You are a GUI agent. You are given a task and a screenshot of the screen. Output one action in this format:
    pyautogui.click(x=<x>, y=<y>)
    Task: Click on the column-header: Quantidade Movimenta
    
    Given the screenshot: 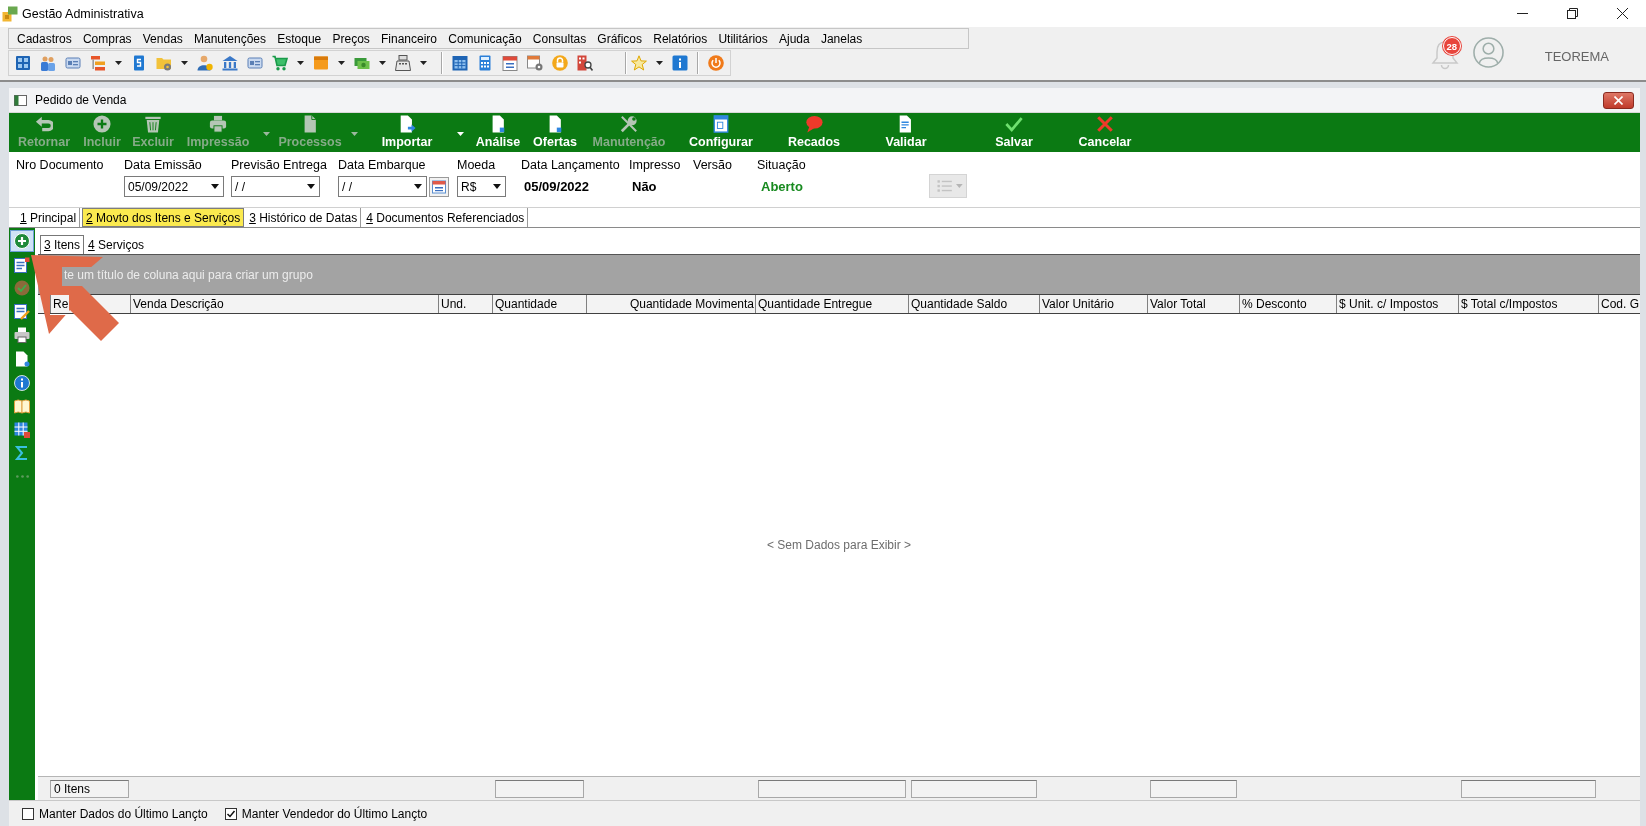 What is the action you would take?
    pyautogui.click(x=691, y=304)
    